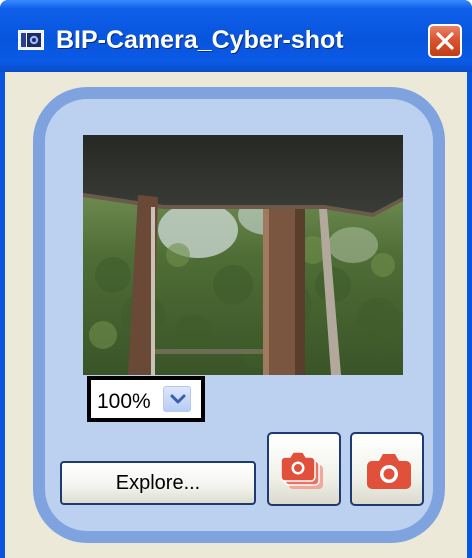 Image resolution: width=472 pixels, height=558 pixels. I want to click on close-icon, so click(445, 41).